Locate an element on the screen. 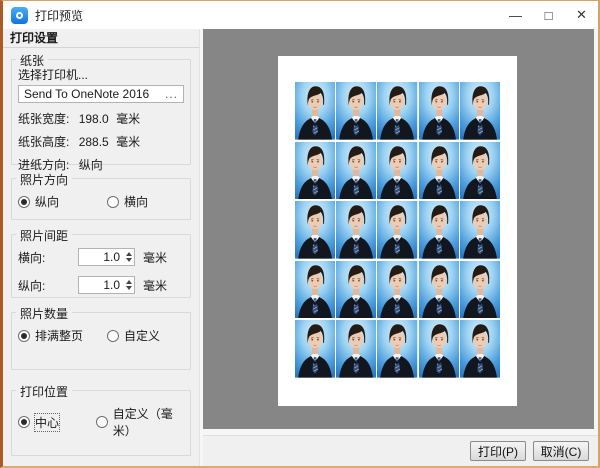 This screenshot has width=600, height=468. radio-label: 纵向 is located at coordinates (47, 202).